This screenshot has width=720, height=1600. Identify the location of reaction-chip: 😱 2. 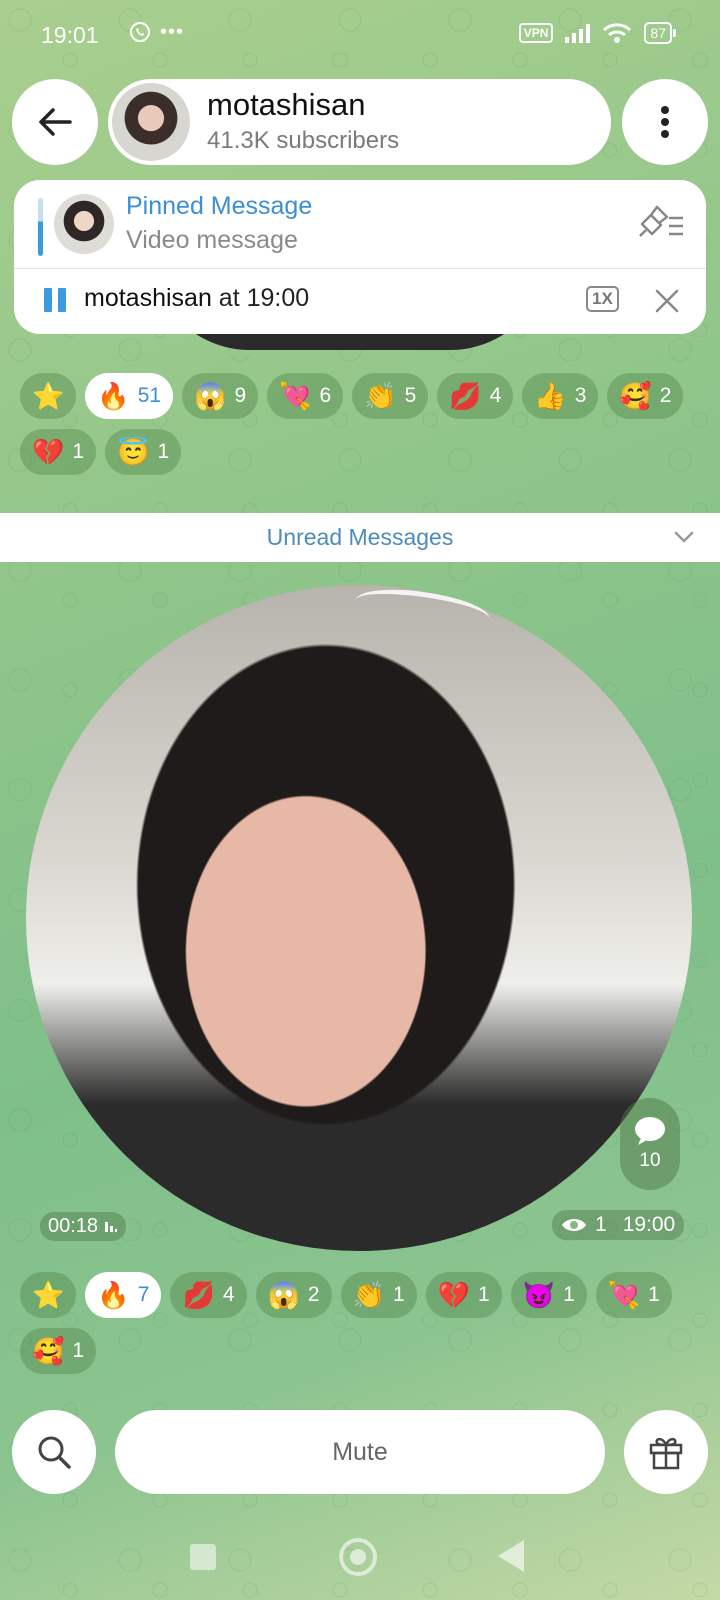
(293, 1295).